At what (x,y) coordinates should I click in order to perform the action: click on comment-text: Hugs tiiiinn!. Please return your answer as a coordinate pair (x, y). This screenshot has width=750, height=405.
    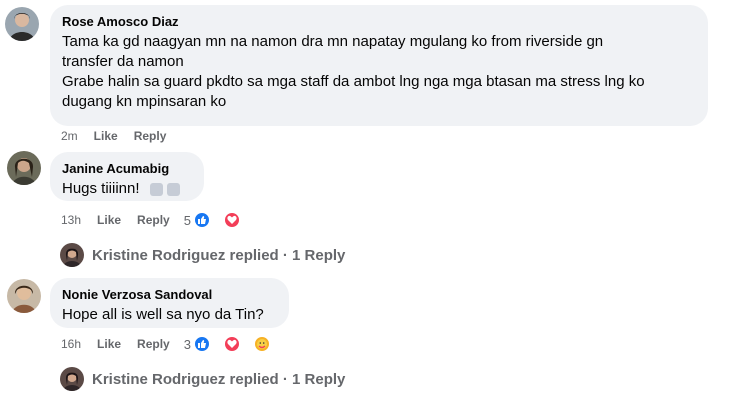
    Looking at the image, I should click on (101, 188).